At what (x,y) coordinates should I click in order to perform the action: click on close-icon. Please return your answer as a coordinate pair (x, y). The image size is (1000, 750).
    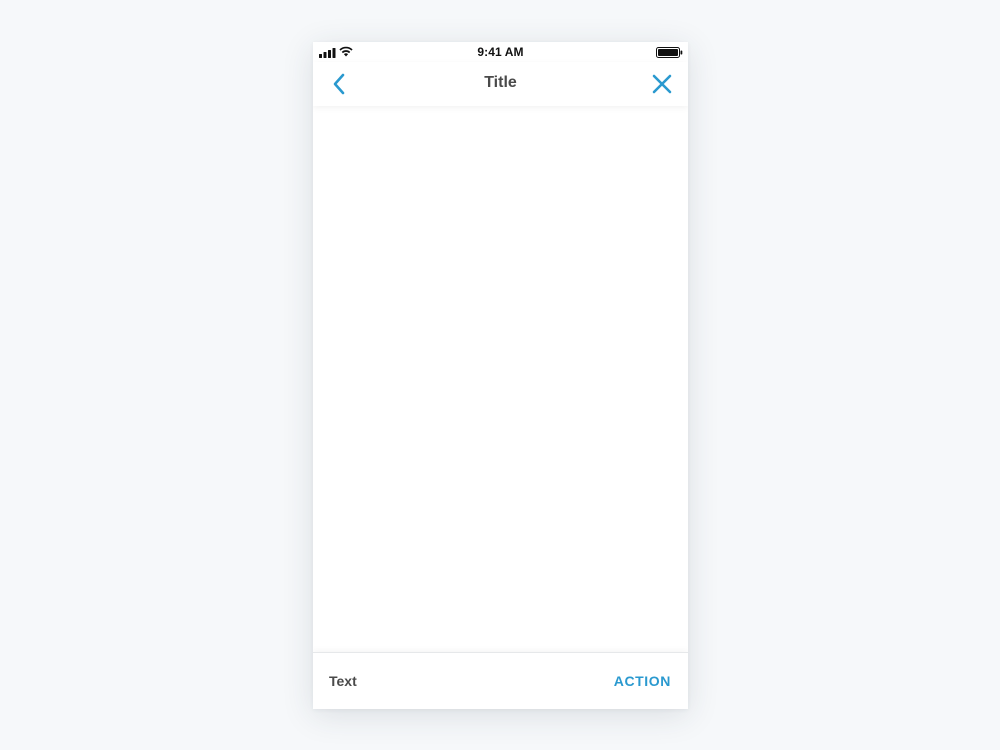
    Looking at the image, I should click on (662, 84).